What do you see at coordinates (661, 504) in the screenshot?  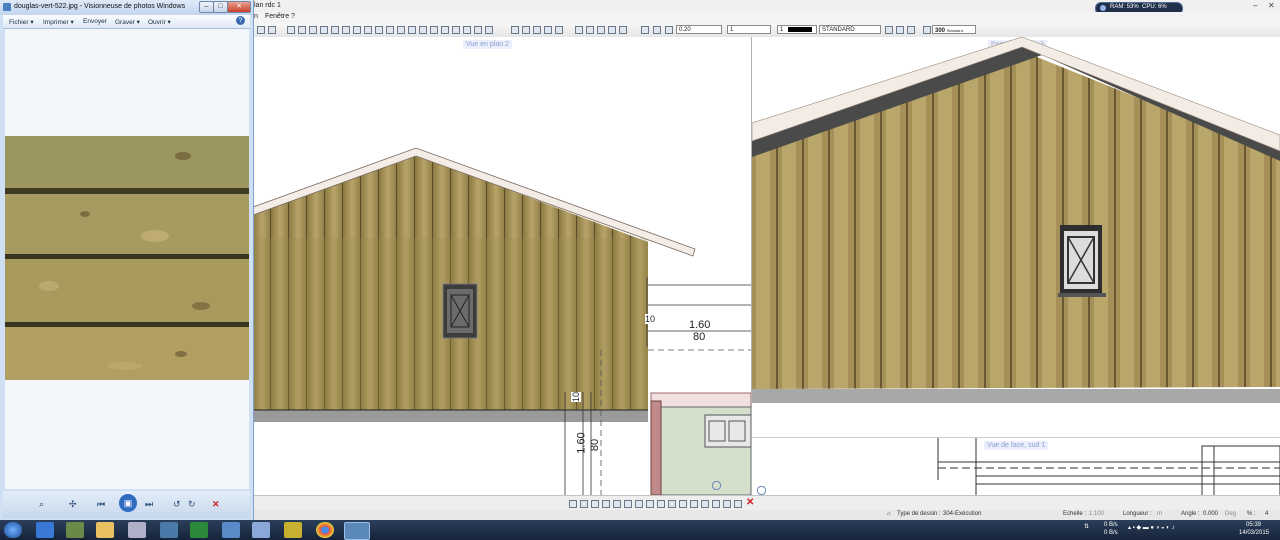 I see `slab-tool-icon` at bounding box center [661, 504].